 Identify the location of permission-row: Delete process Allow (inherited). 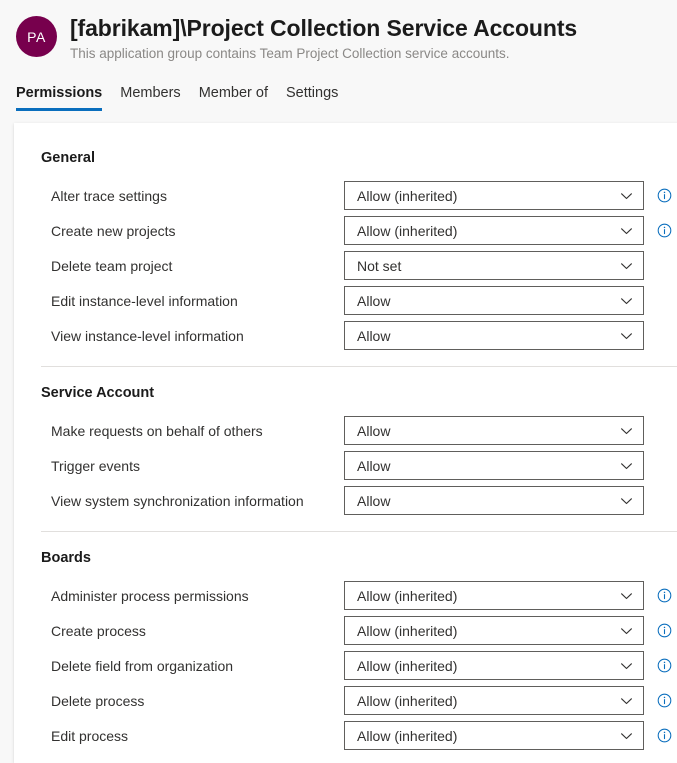
(345, 700).